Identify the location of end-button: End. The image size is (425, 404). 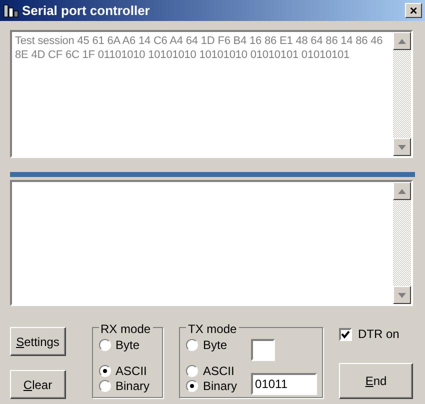
(376, 381).